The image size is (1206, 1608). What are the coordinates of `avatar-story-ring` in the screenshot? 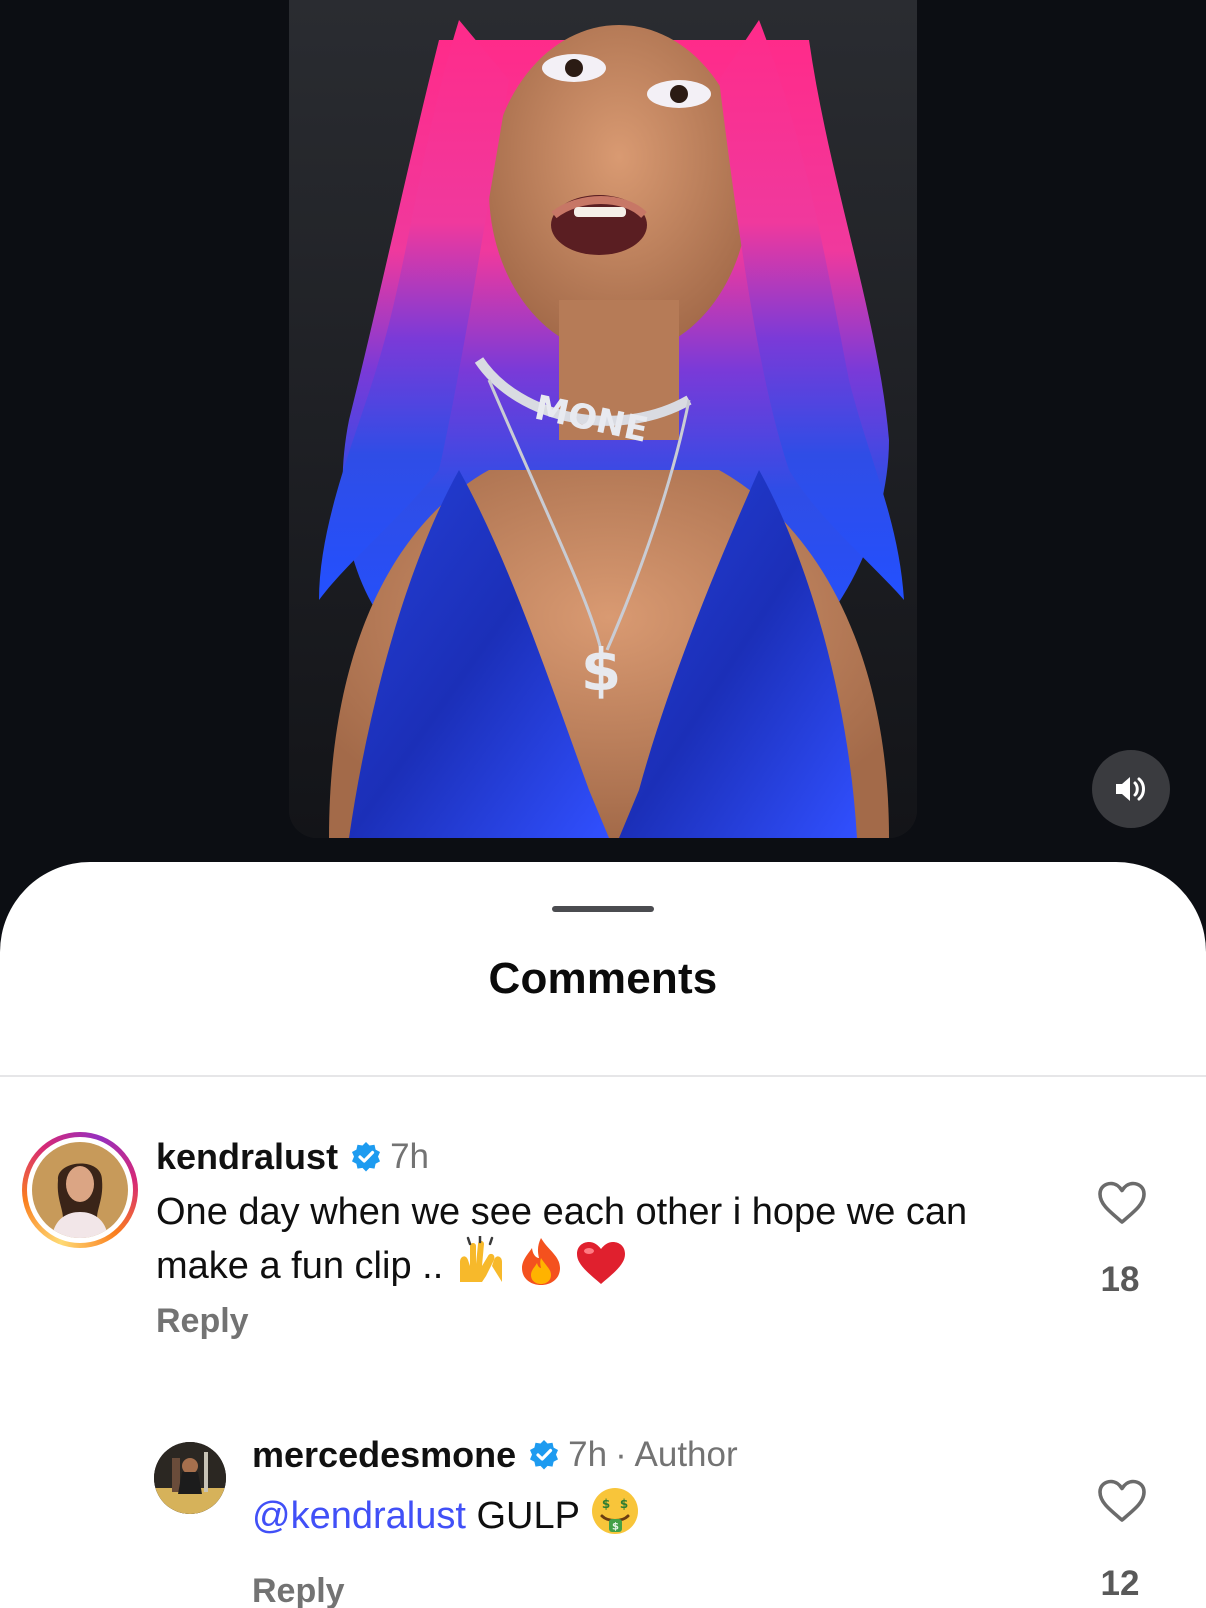 It's located at (80, 1190).